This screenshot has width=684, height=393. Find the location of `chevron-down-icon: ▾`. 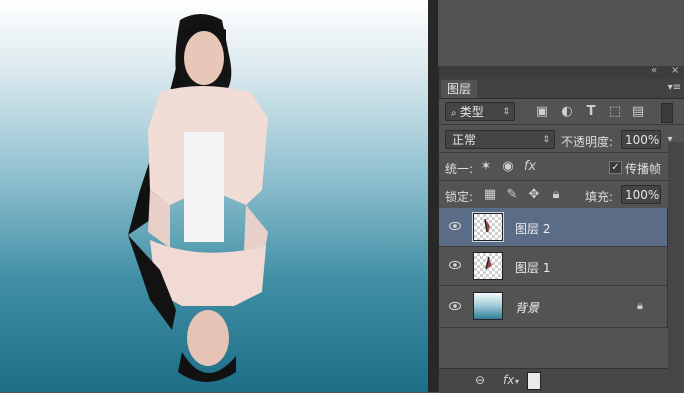

chevron-down-icon: ▾ is located at coordinates (517, 381).